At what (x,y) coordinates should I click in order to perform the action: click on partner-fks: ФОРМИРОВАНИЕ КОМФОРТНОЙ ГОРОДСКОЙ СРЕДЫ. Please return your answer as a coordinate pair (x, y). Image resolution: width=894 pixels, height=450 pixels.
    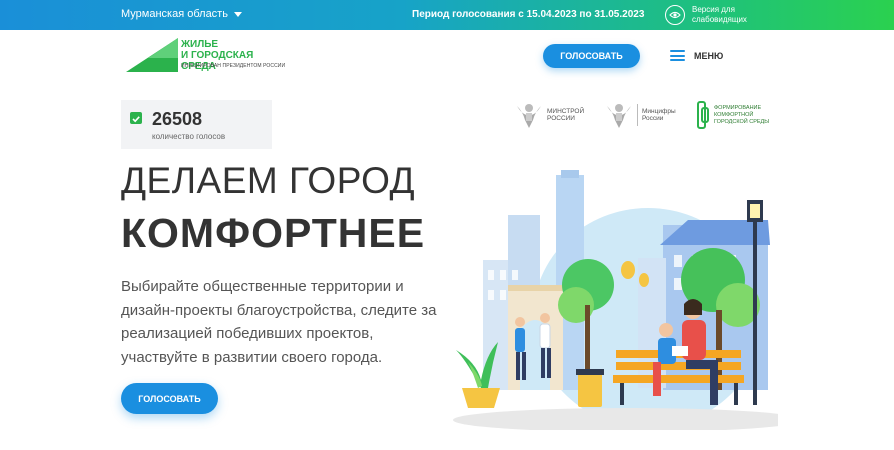
    Looking at the image, I should click on (732, 115).